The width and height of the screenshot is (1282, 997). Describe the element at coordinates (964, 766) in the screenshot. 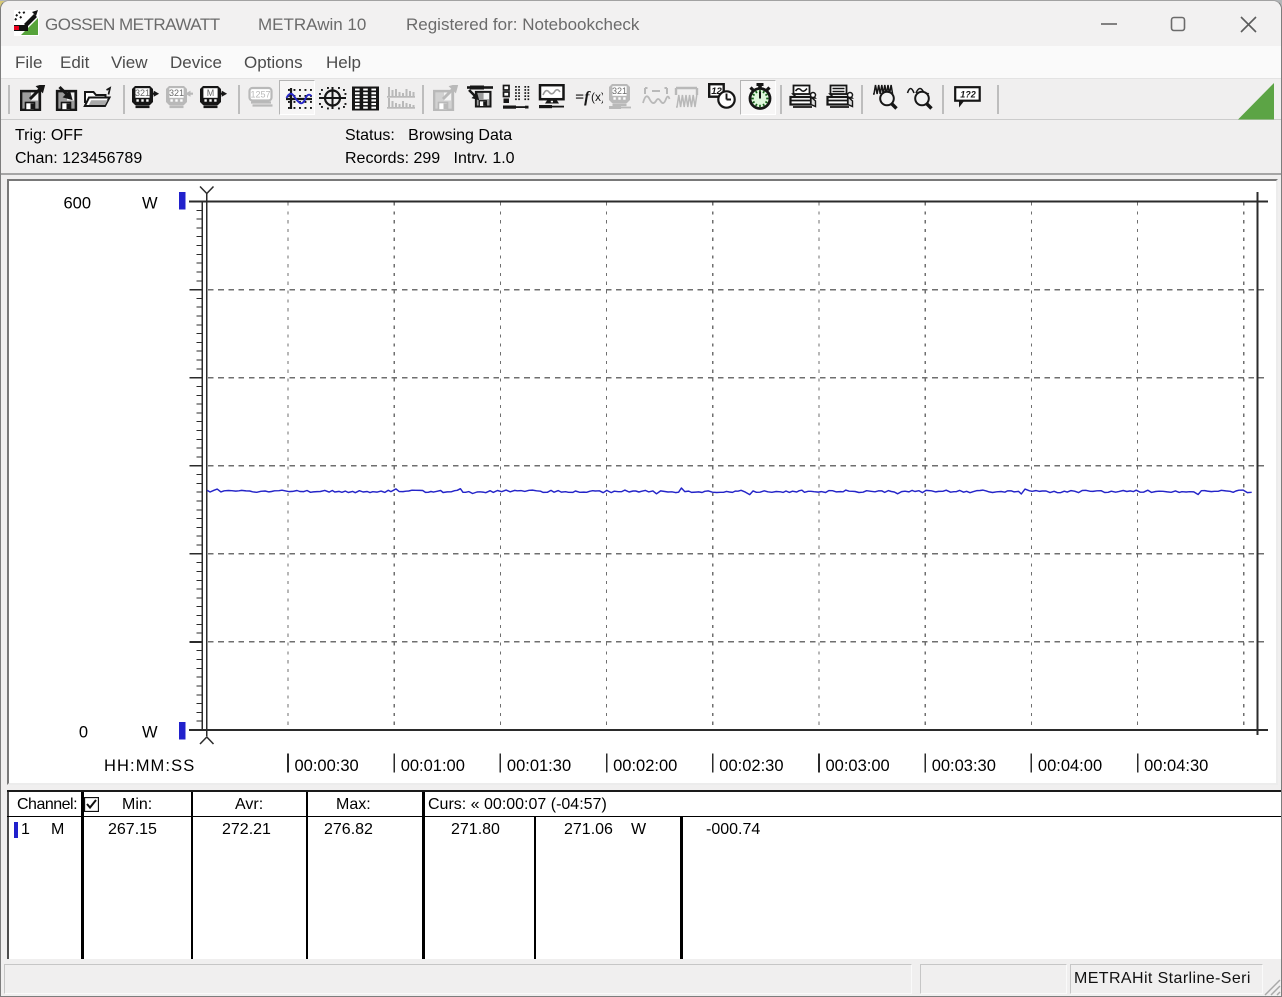

I see `svg-text: 00:03:30` at that location.